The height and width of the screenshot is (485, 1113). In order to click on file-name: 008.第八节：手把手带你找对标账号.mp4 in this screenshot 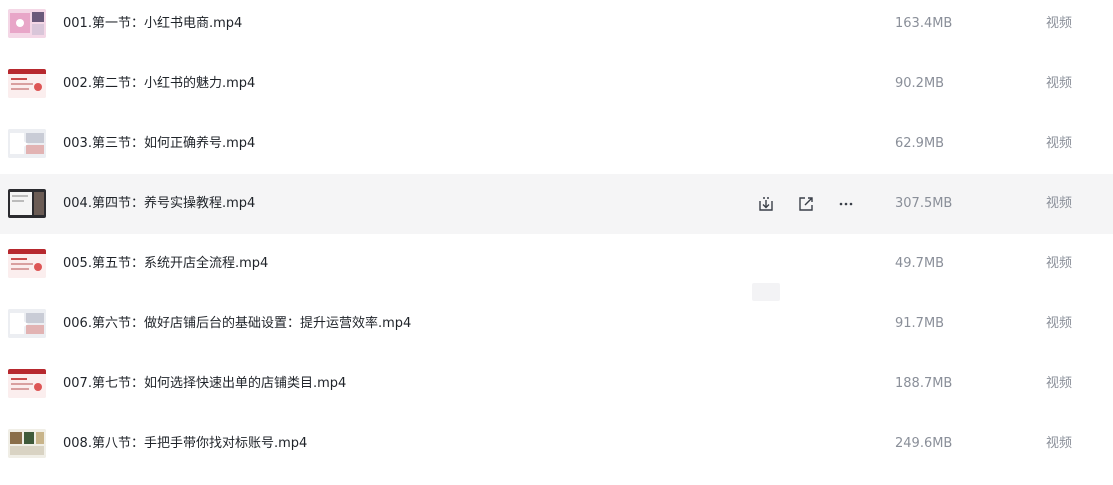, I will do `click(185, 444)`.